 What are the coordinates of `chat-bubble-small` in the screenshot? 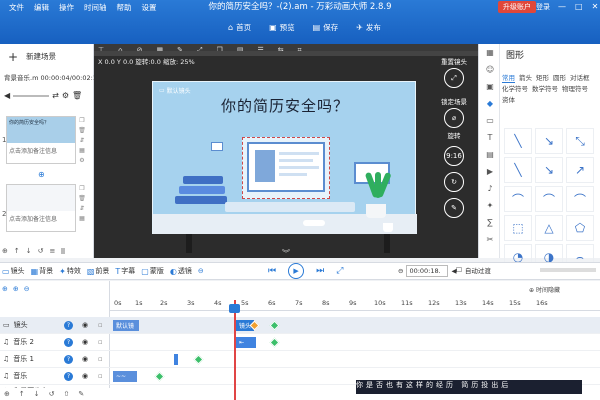 It's located at (217, 146).